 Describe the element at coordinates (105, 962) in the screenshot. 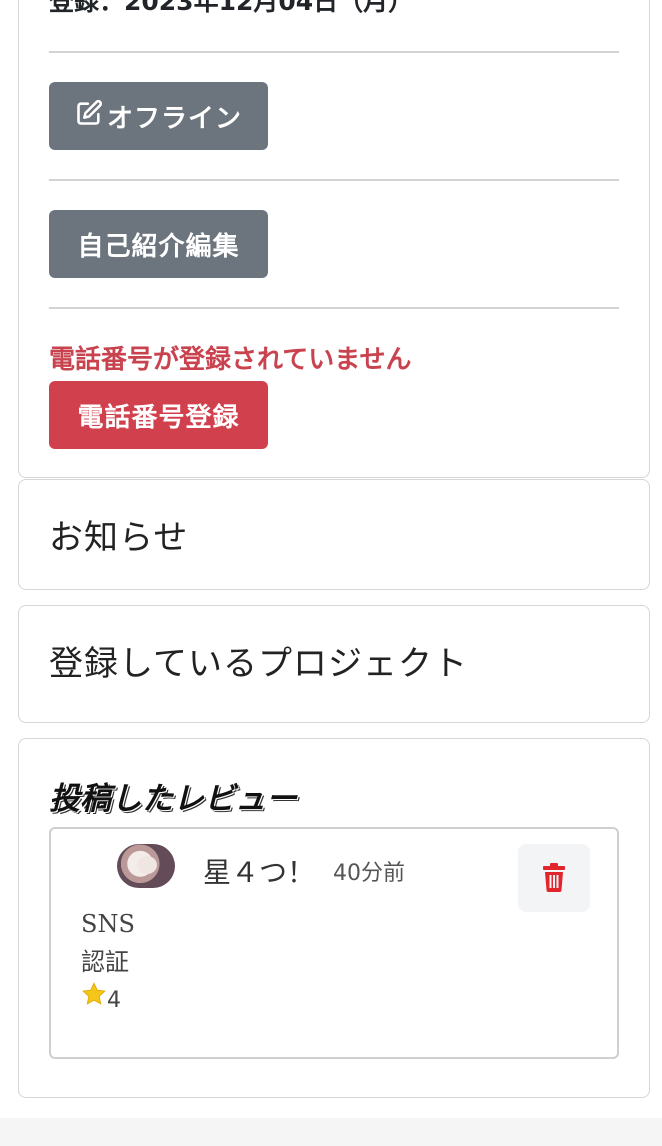

I see `review-body-line: 認証` at that location.